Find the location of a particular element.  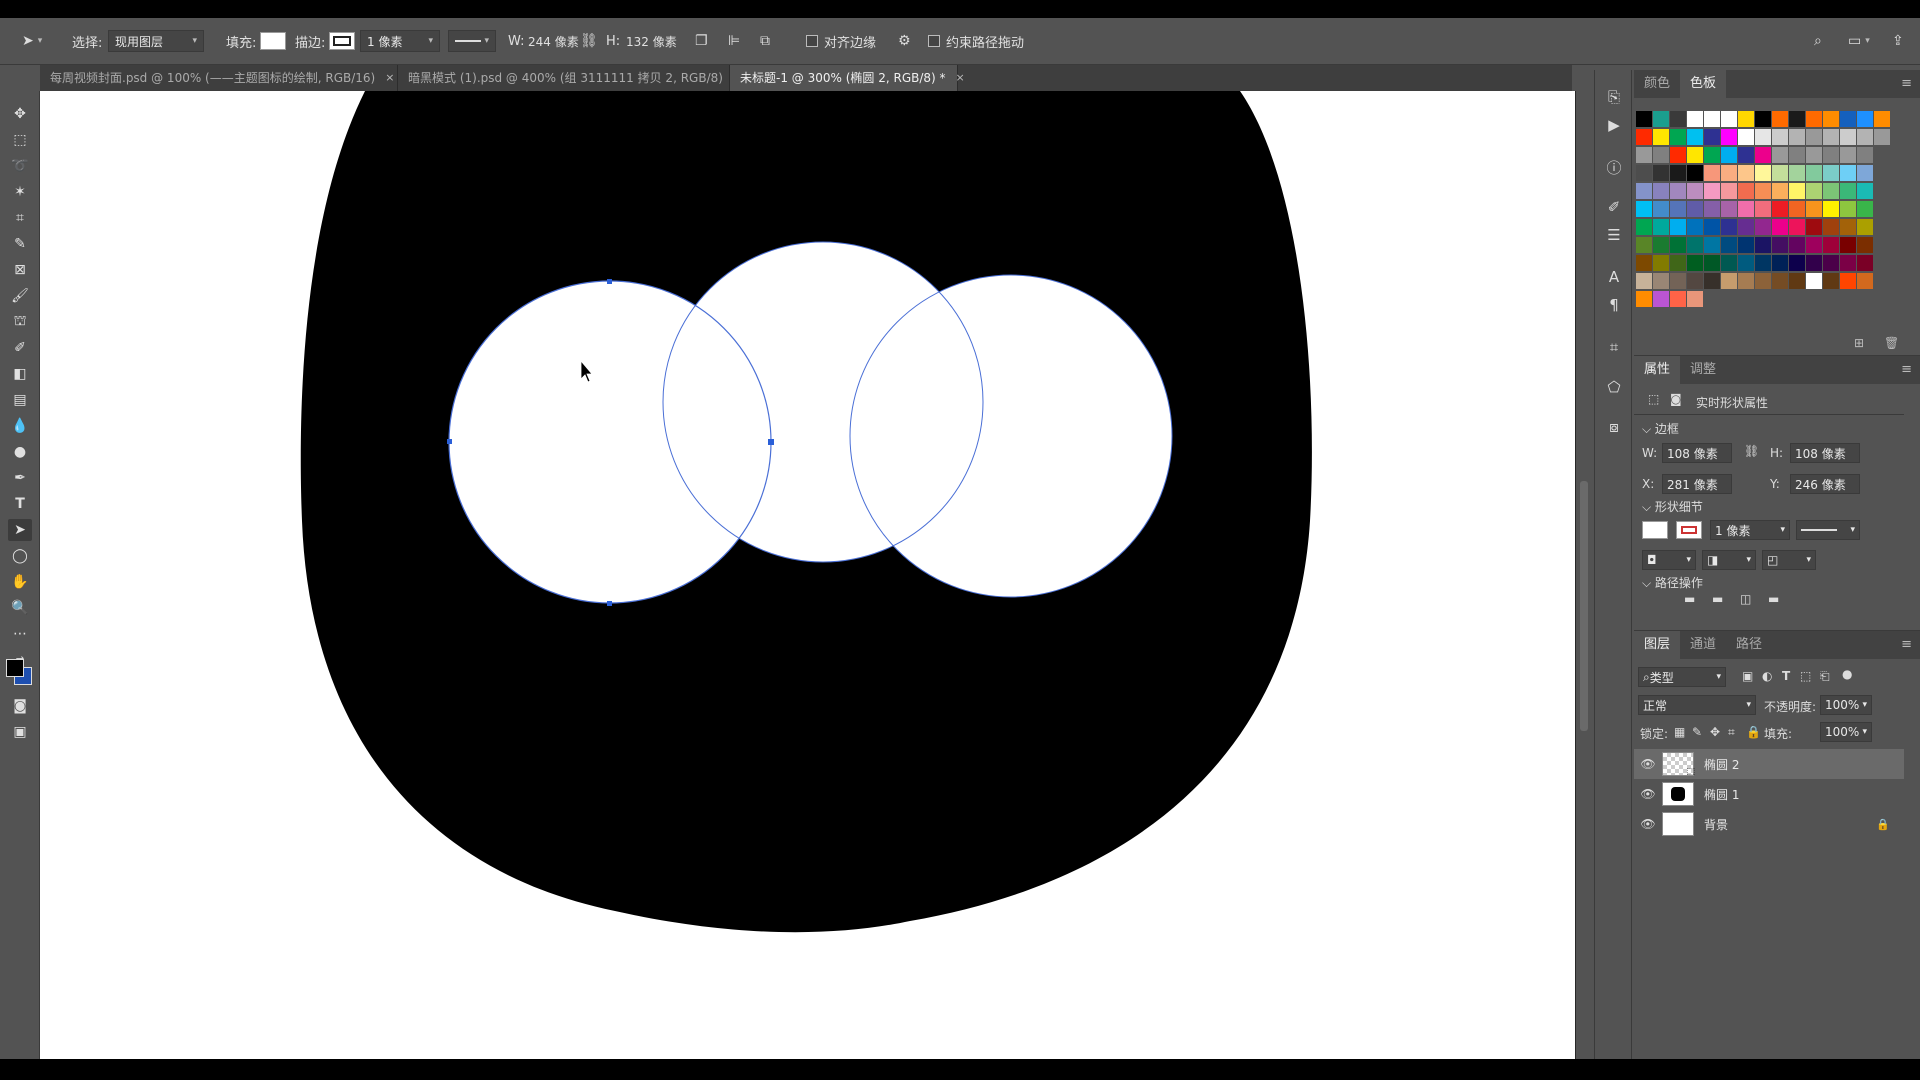

stroke-swatch is located at coordinates (342, 41).